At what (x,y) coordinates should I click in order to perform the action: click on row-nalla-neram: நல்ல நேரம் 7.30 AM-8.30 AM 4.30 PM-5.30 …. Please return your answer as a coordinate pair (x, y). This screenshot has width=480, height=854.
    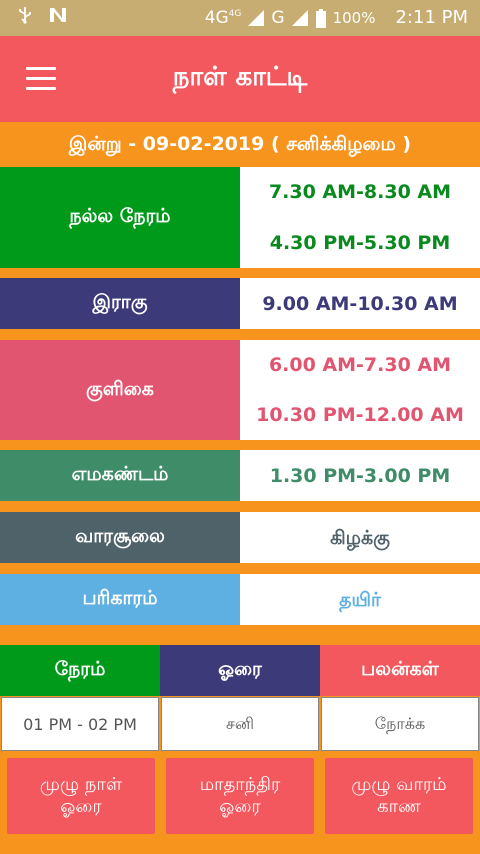
    Looking at the image, I should click on (240, 217).